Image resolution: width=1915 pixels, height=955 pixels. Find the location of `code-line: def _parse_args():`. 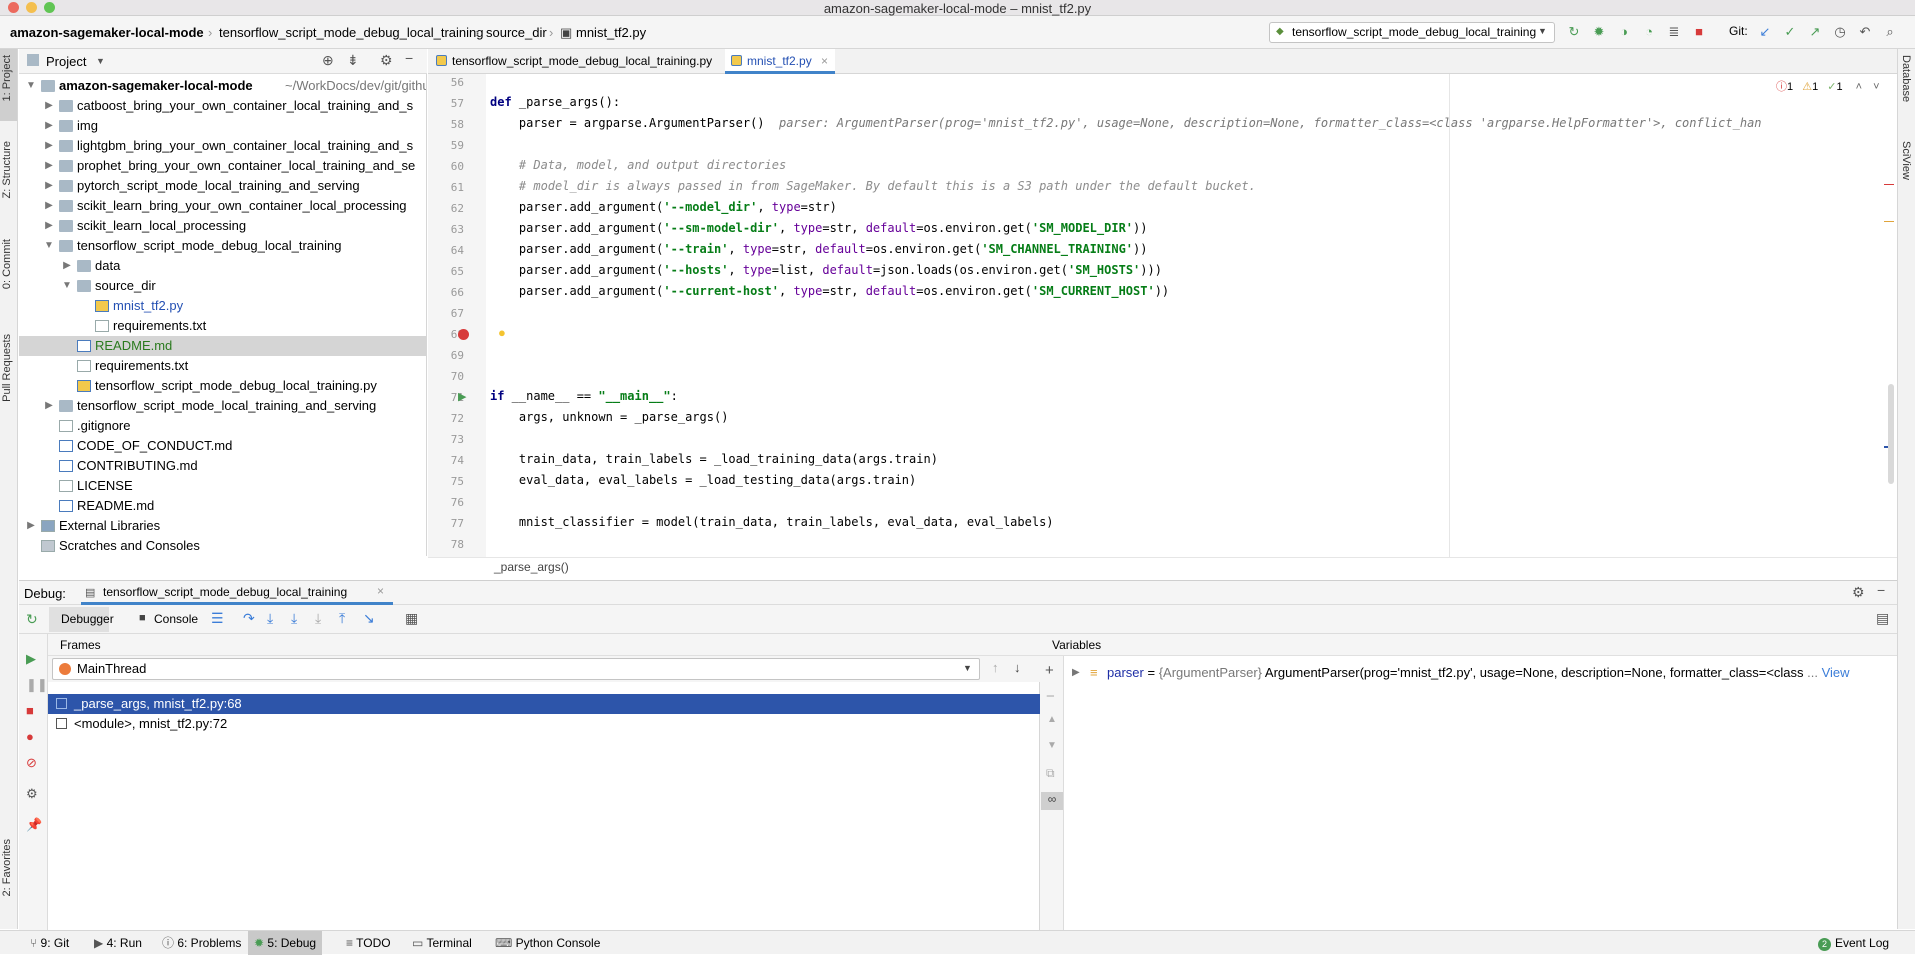

code-line: def _parse_args(): is located at coordinates (555, 102).